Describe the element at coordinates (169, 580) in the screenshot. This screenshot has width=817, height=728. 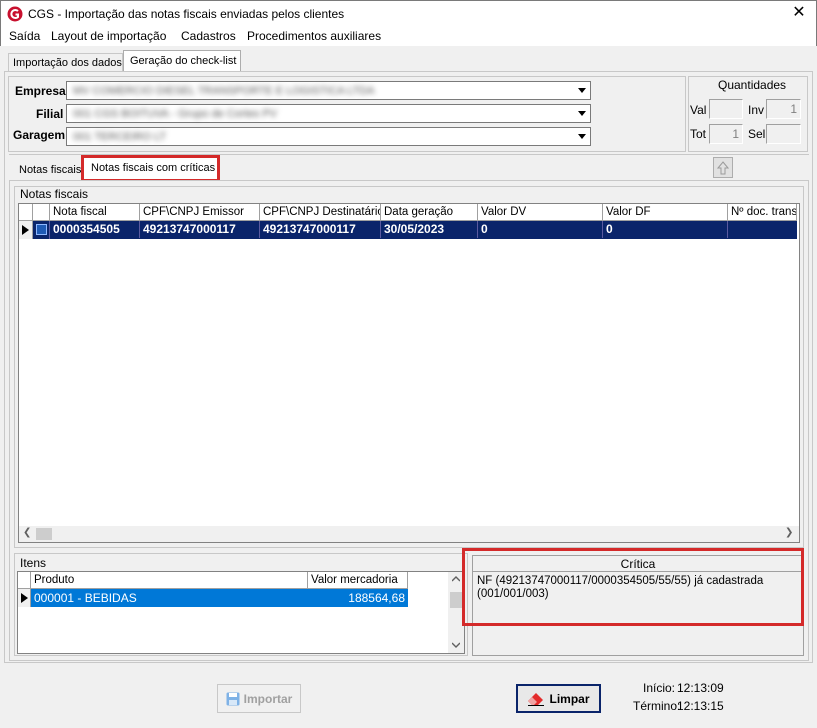
I see `col-produto: Produto` at that location.